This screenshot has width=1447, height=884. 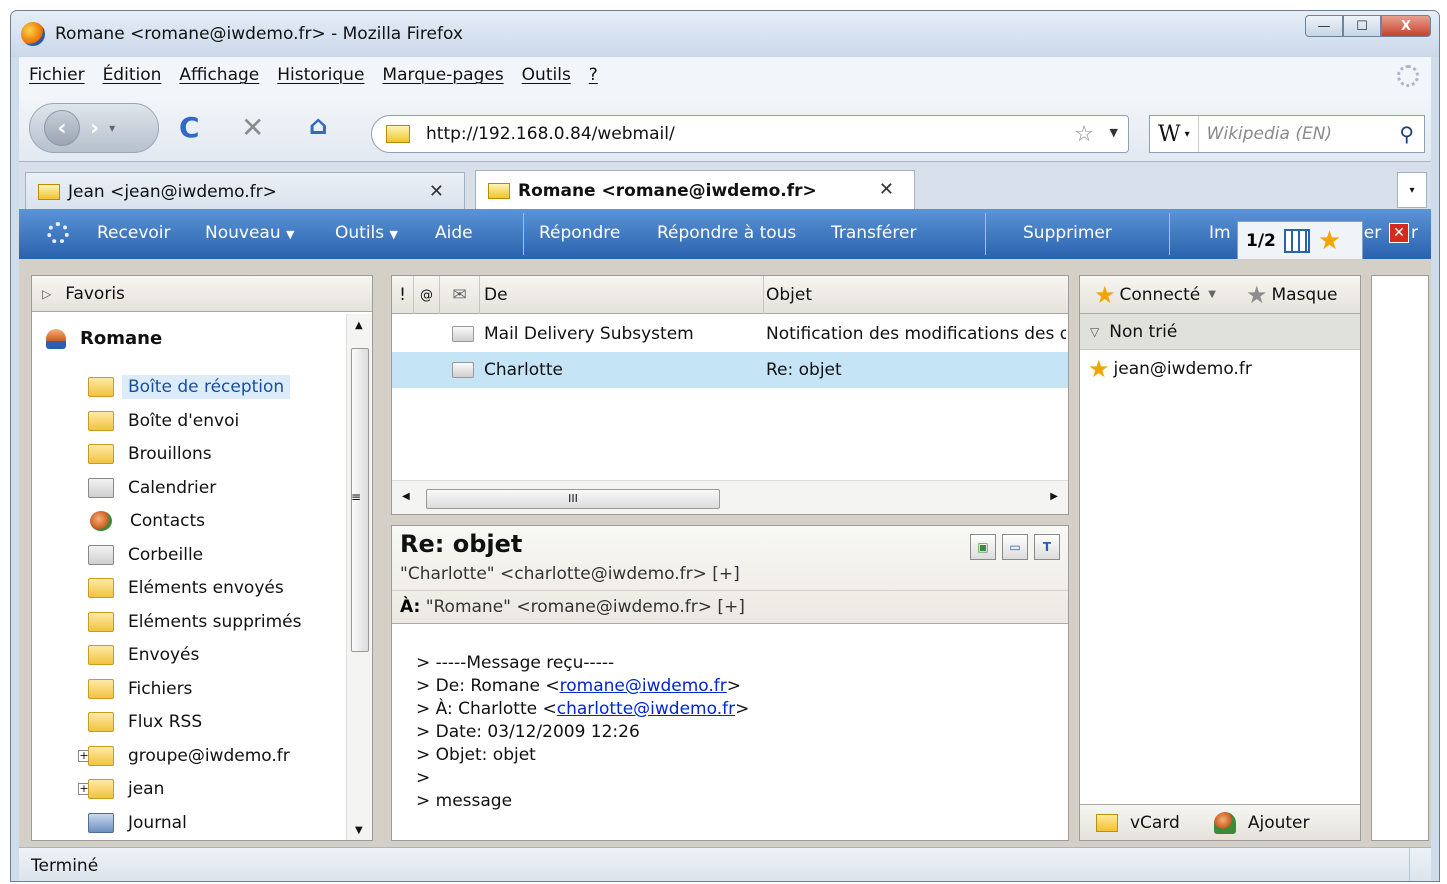 What do you see at coordinates (188, 622) in the screenshot?
I see `folder-item-deleted-items: Eléments supprimés` at bounding box center [188, 622].